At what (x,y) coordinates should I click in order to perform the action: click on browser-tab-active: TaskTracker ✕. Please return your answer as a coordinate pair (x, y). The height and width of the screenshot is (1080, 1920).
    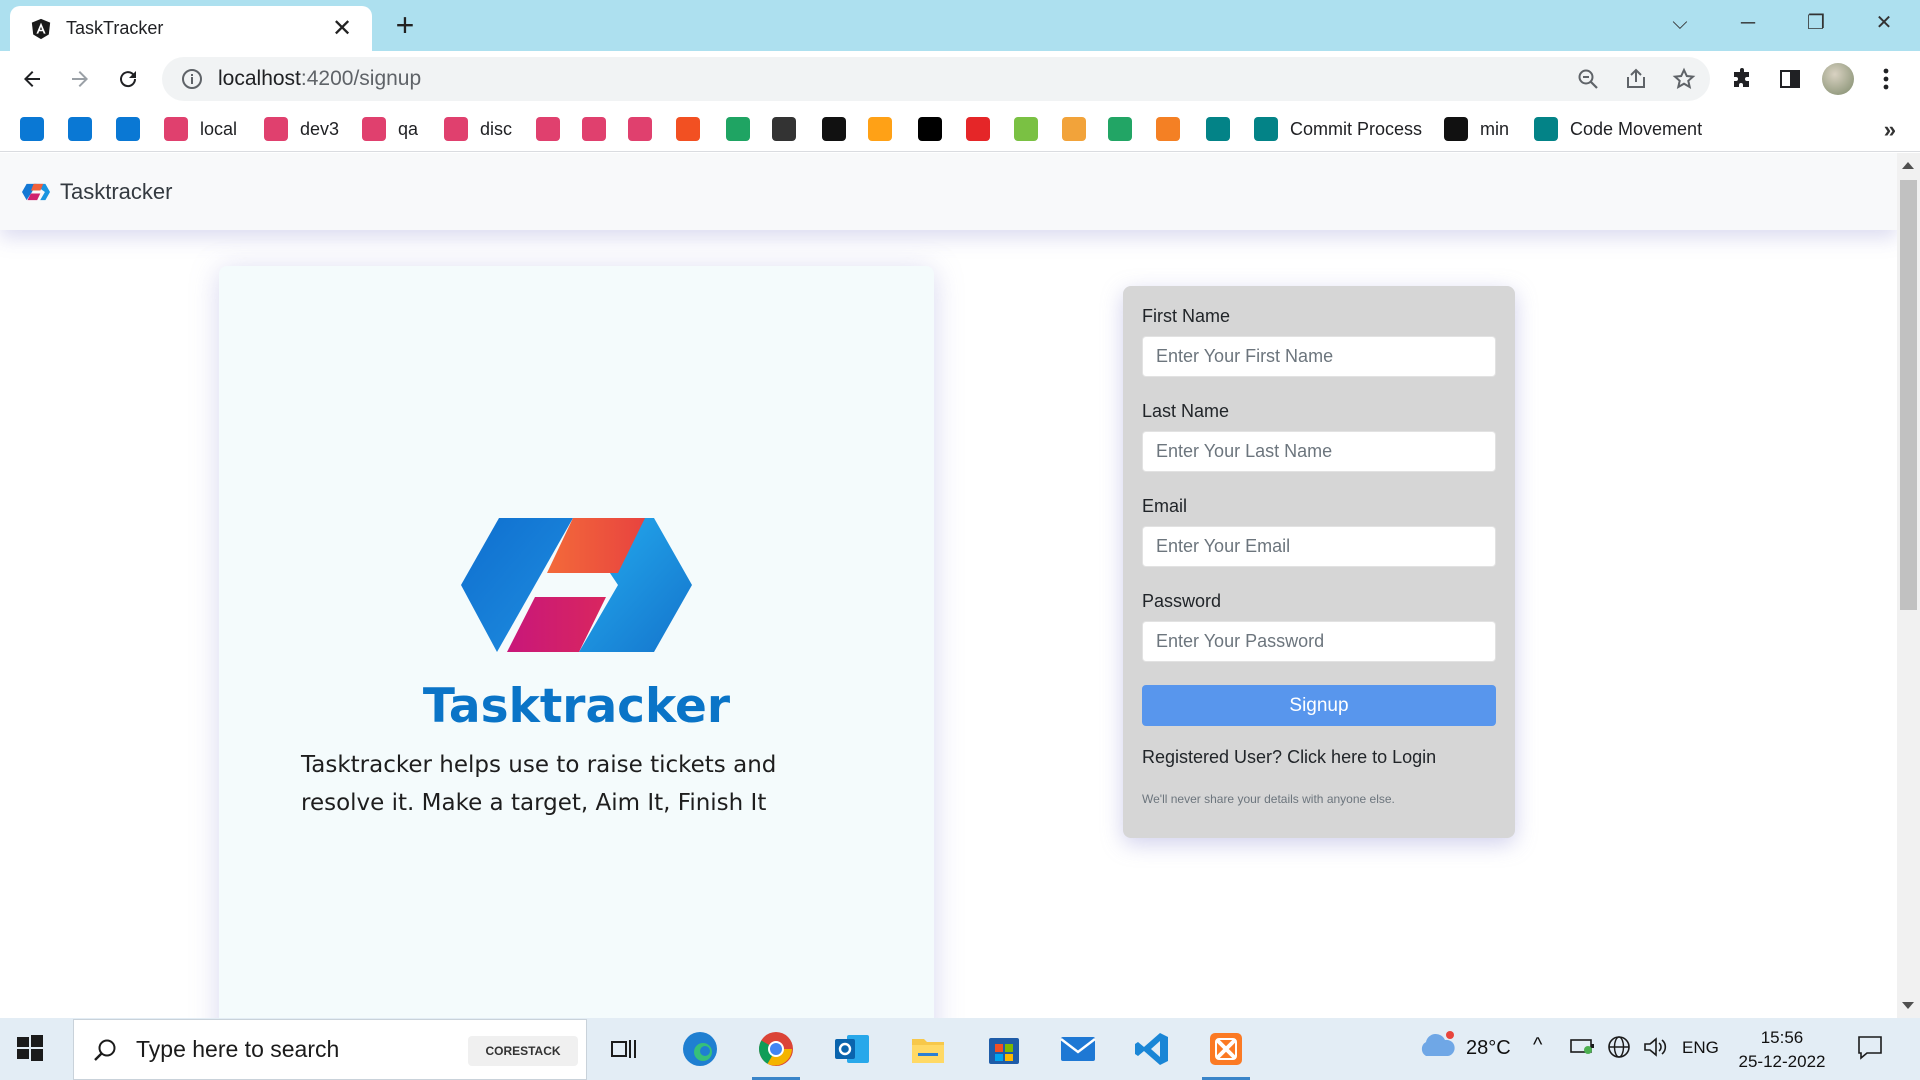
    Looking at the image, I should click on (191, 28).